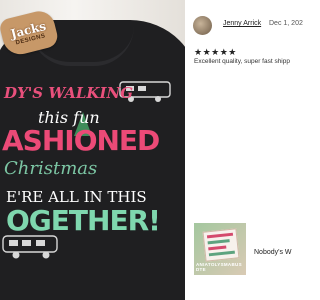 This screenshot has height=300, width=320. Describe the element at coordinates (51, 168) in the screenshot. I see `print-line-4: Christmas` at that location.